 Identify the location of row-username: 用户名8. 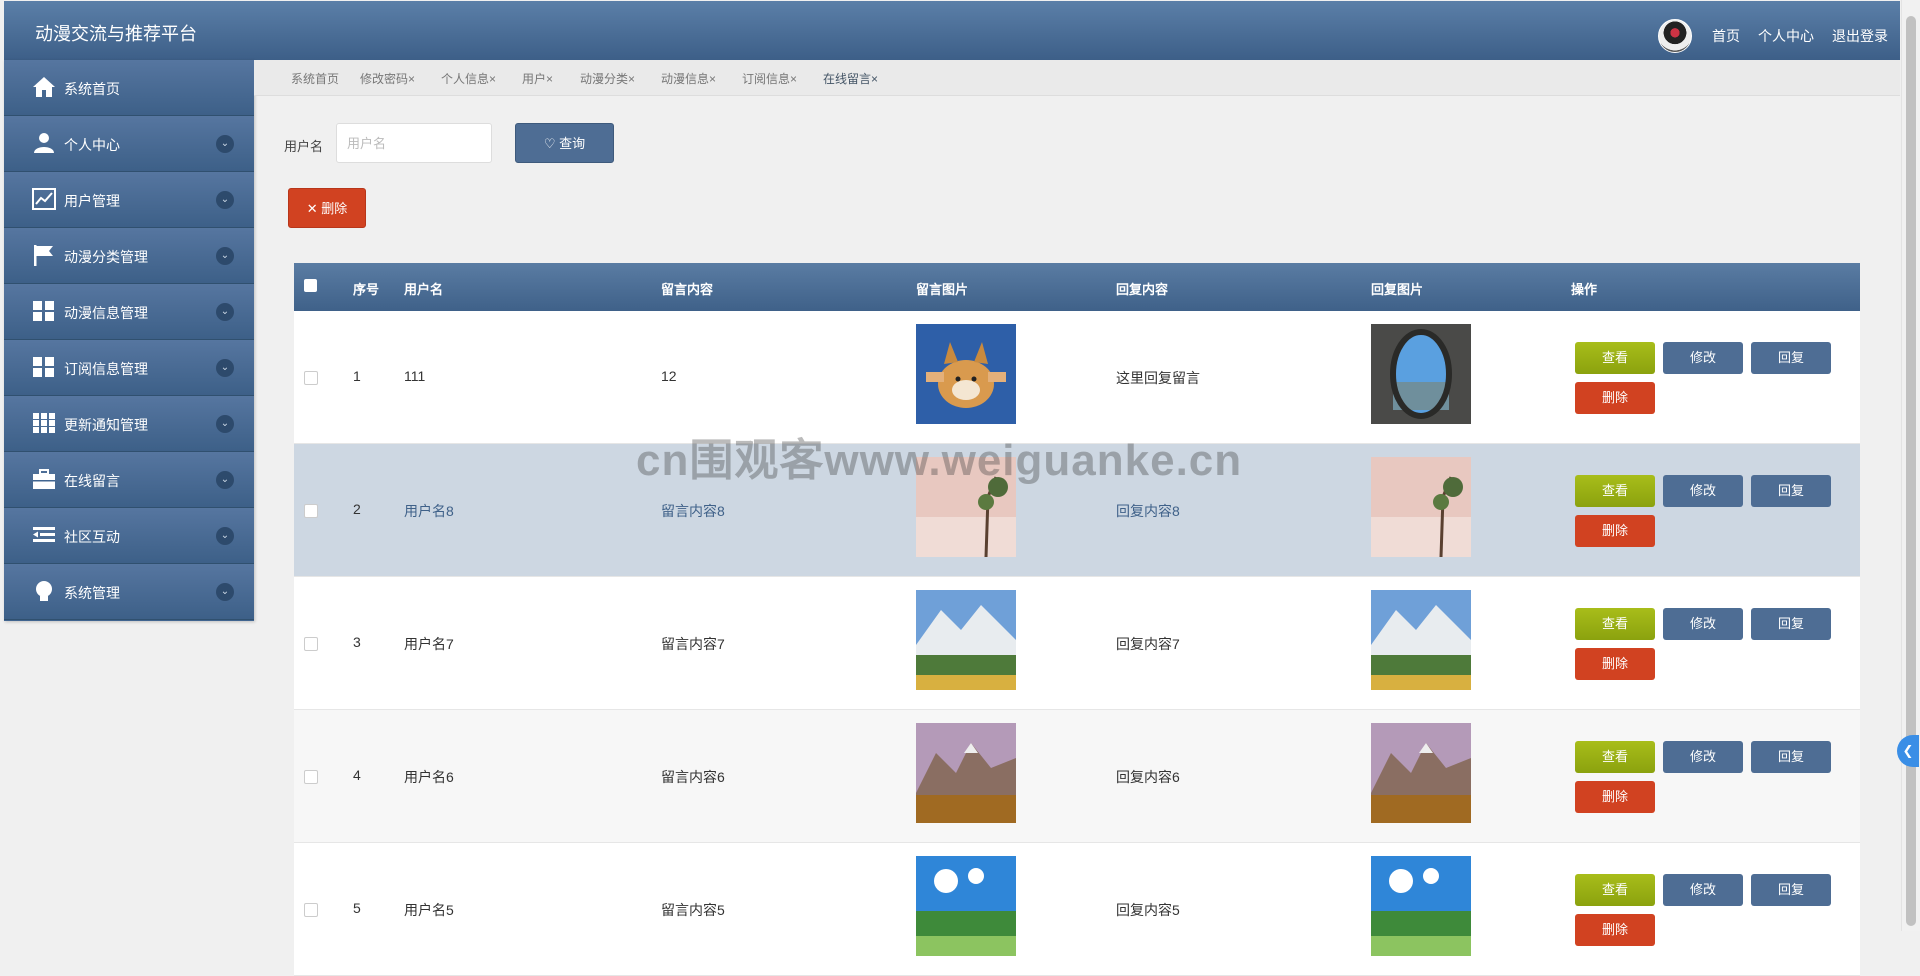
(429, 511).